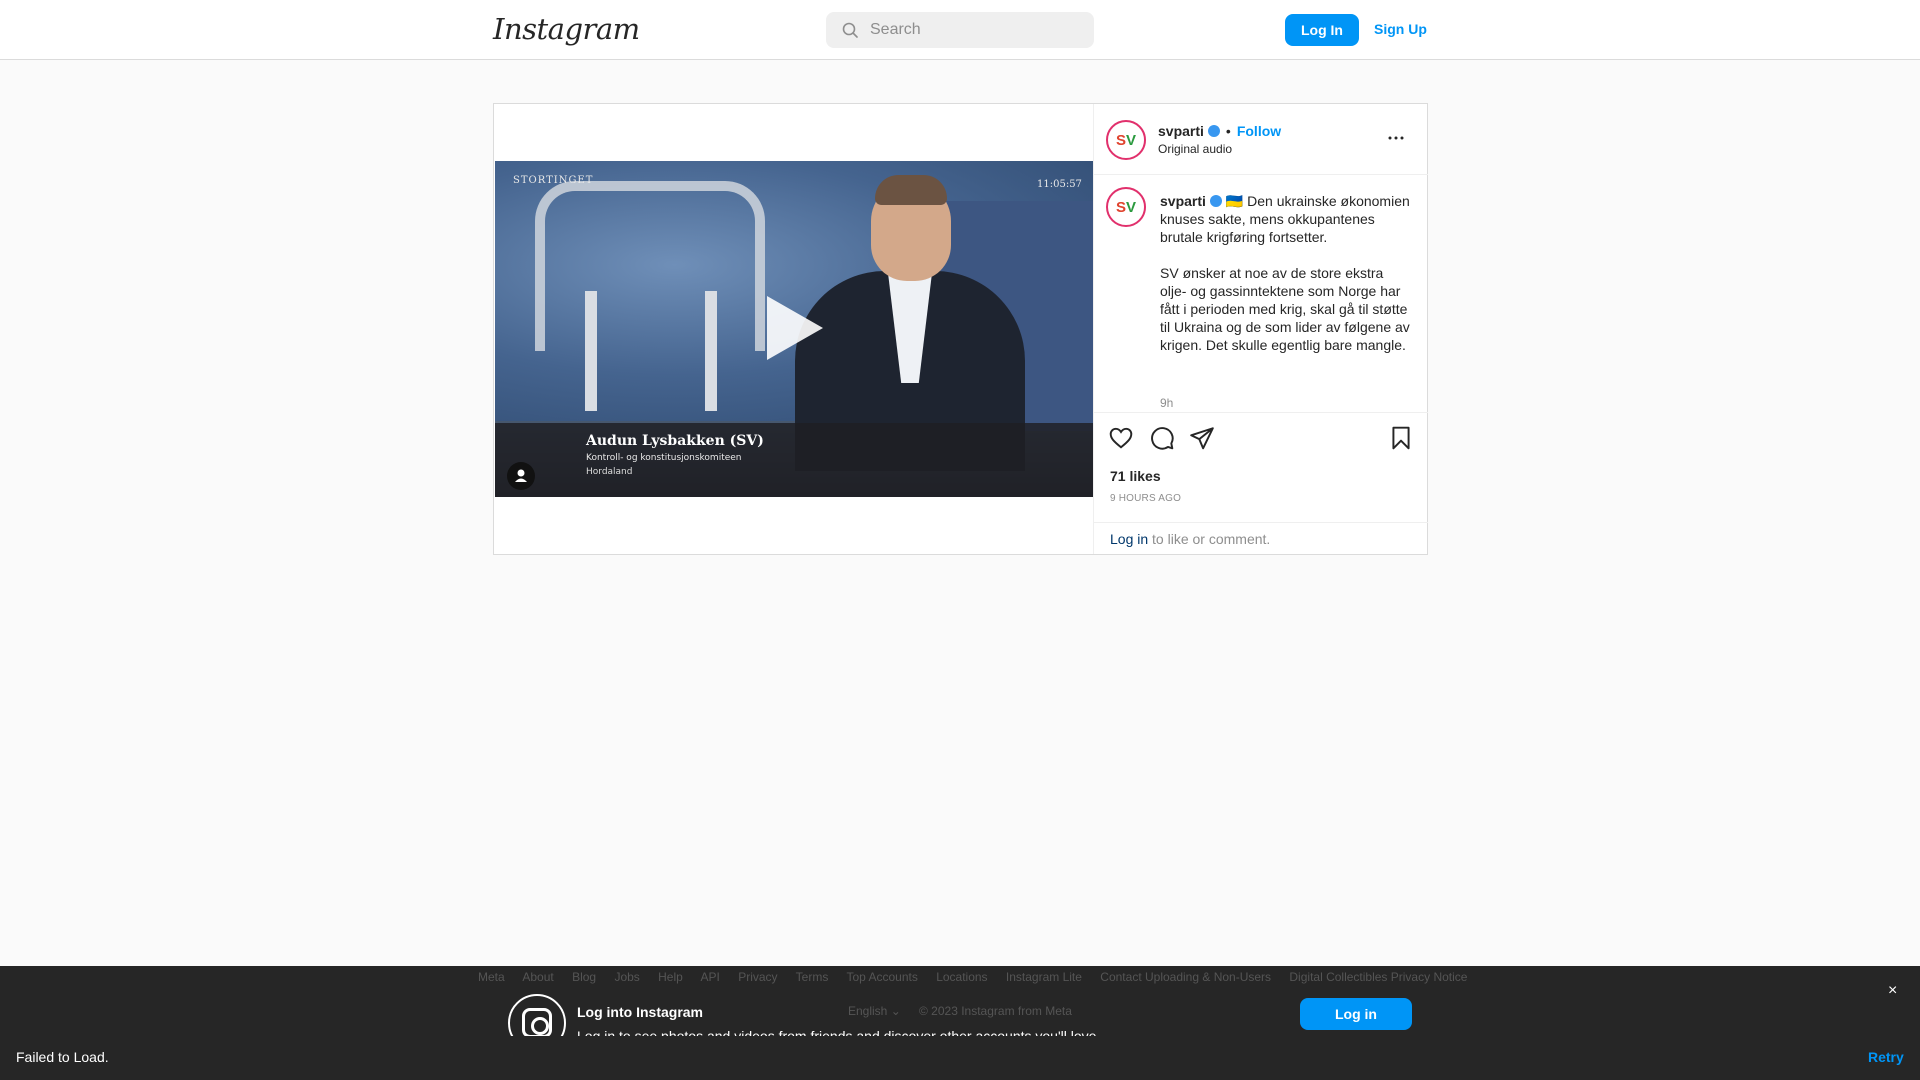 The height and width of the screenshot is (1080, 1920). Describe the element at coordinates (1259, 131) in the screenshot. I see `follow-button: Follow` at that location.